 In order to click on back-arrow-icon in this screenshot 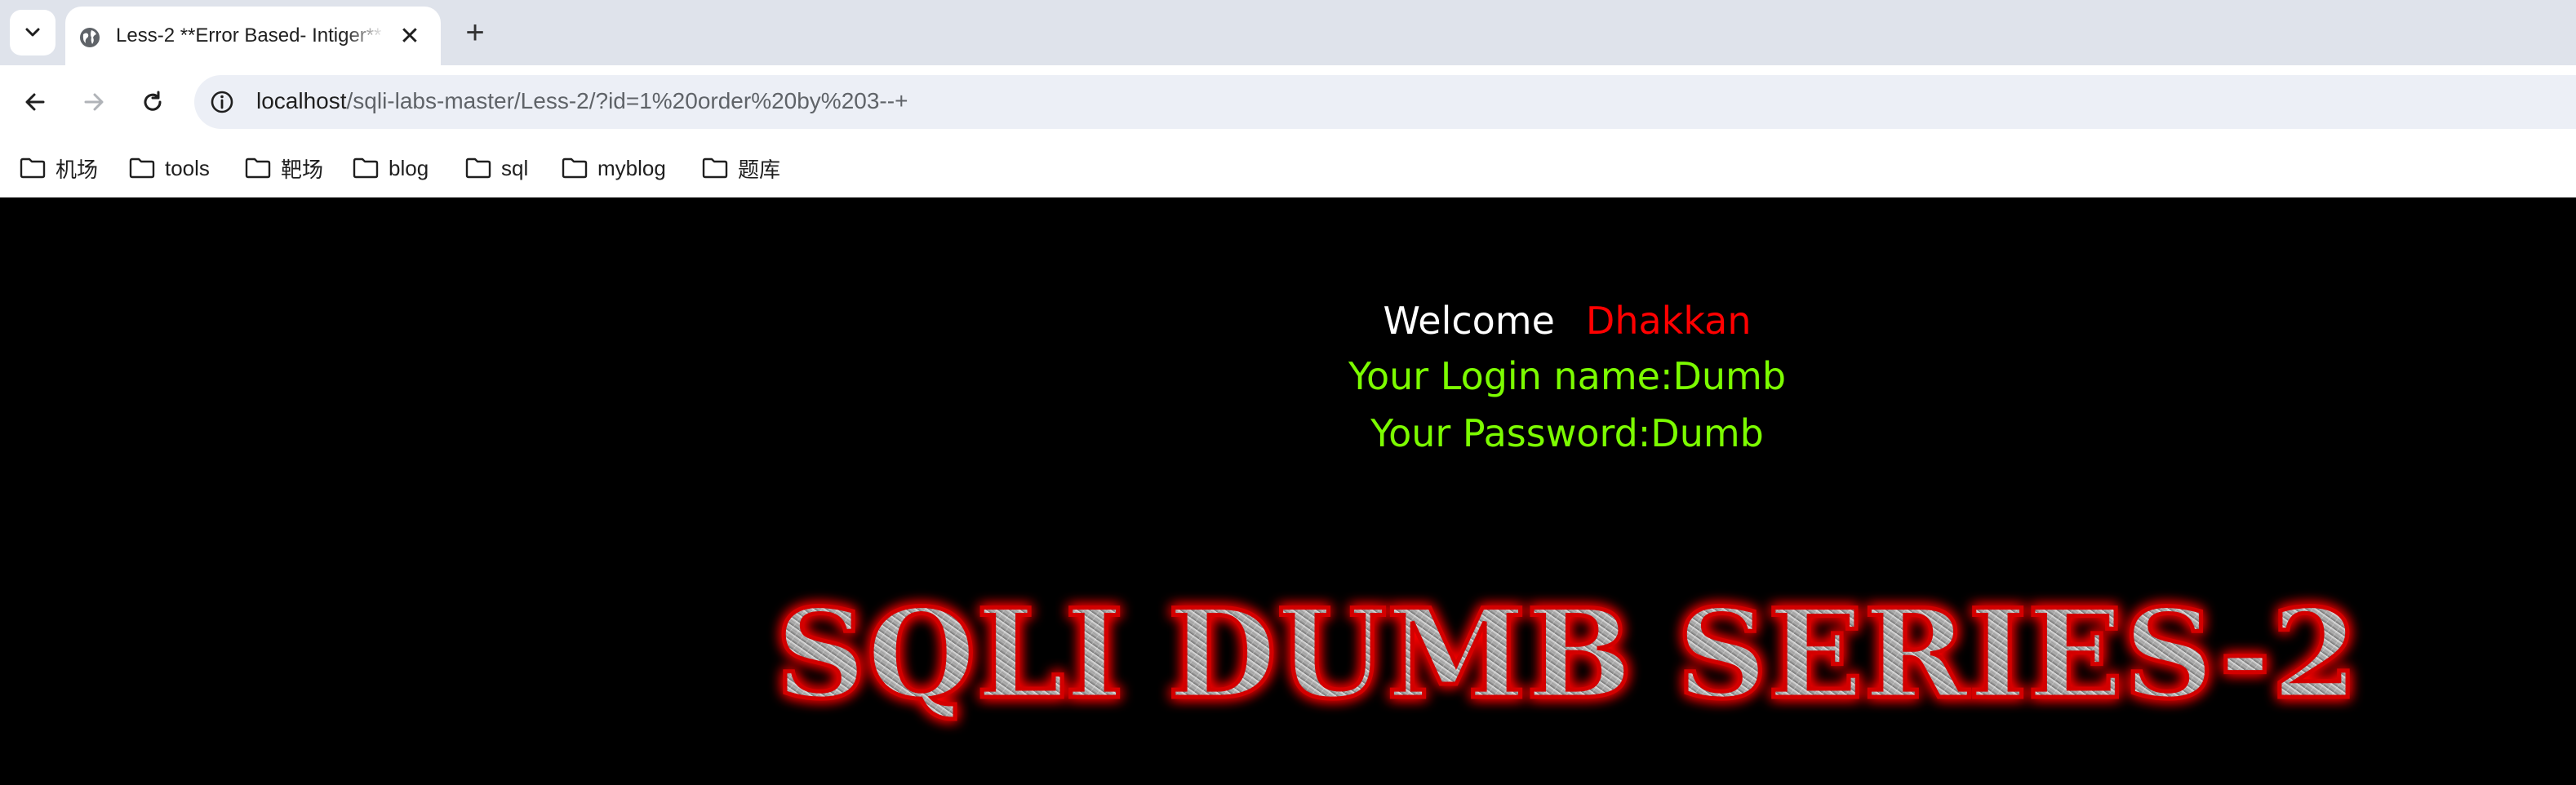, I will do `click(35, 102)`.